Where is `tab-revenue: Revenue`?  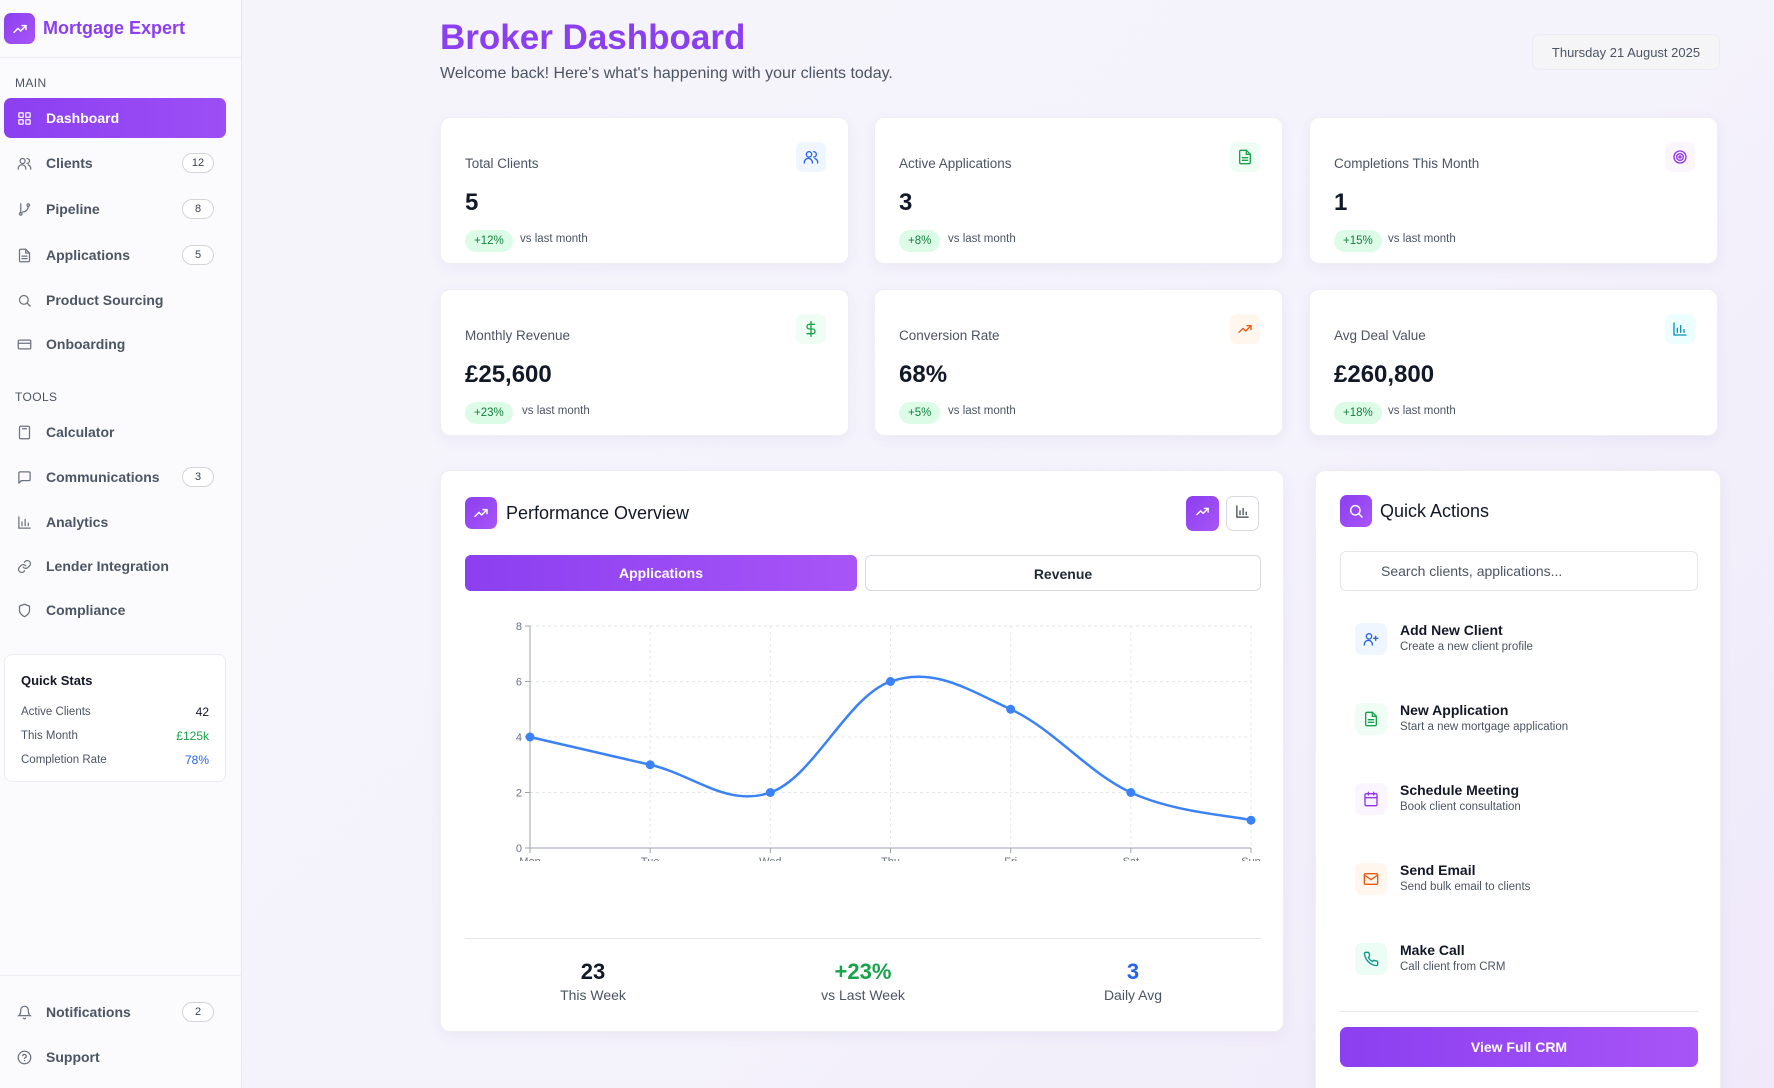
tab-revenue: Revenue is located at coordinates (1063, 573).